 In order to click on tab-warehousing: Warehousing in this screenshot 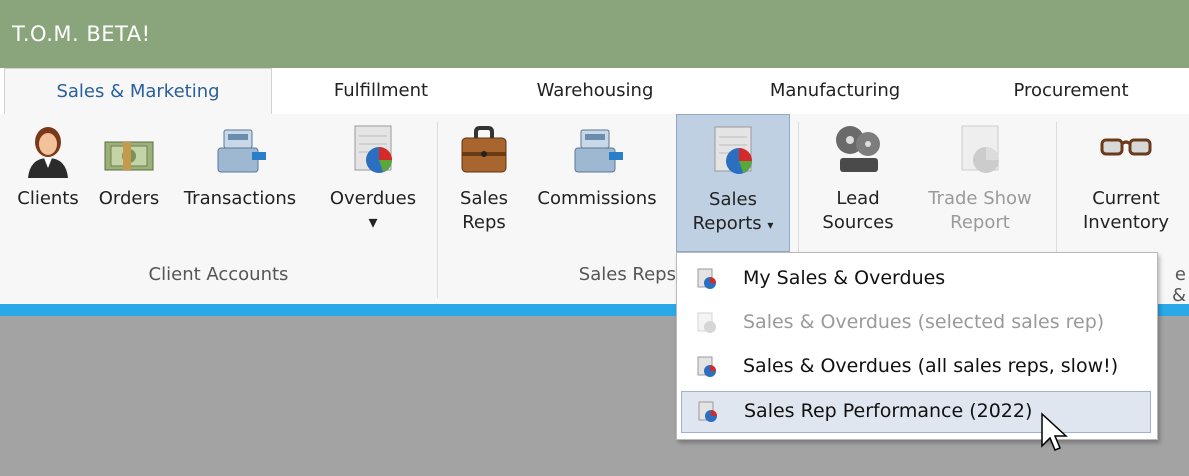, I will do `click(595, 91)`.